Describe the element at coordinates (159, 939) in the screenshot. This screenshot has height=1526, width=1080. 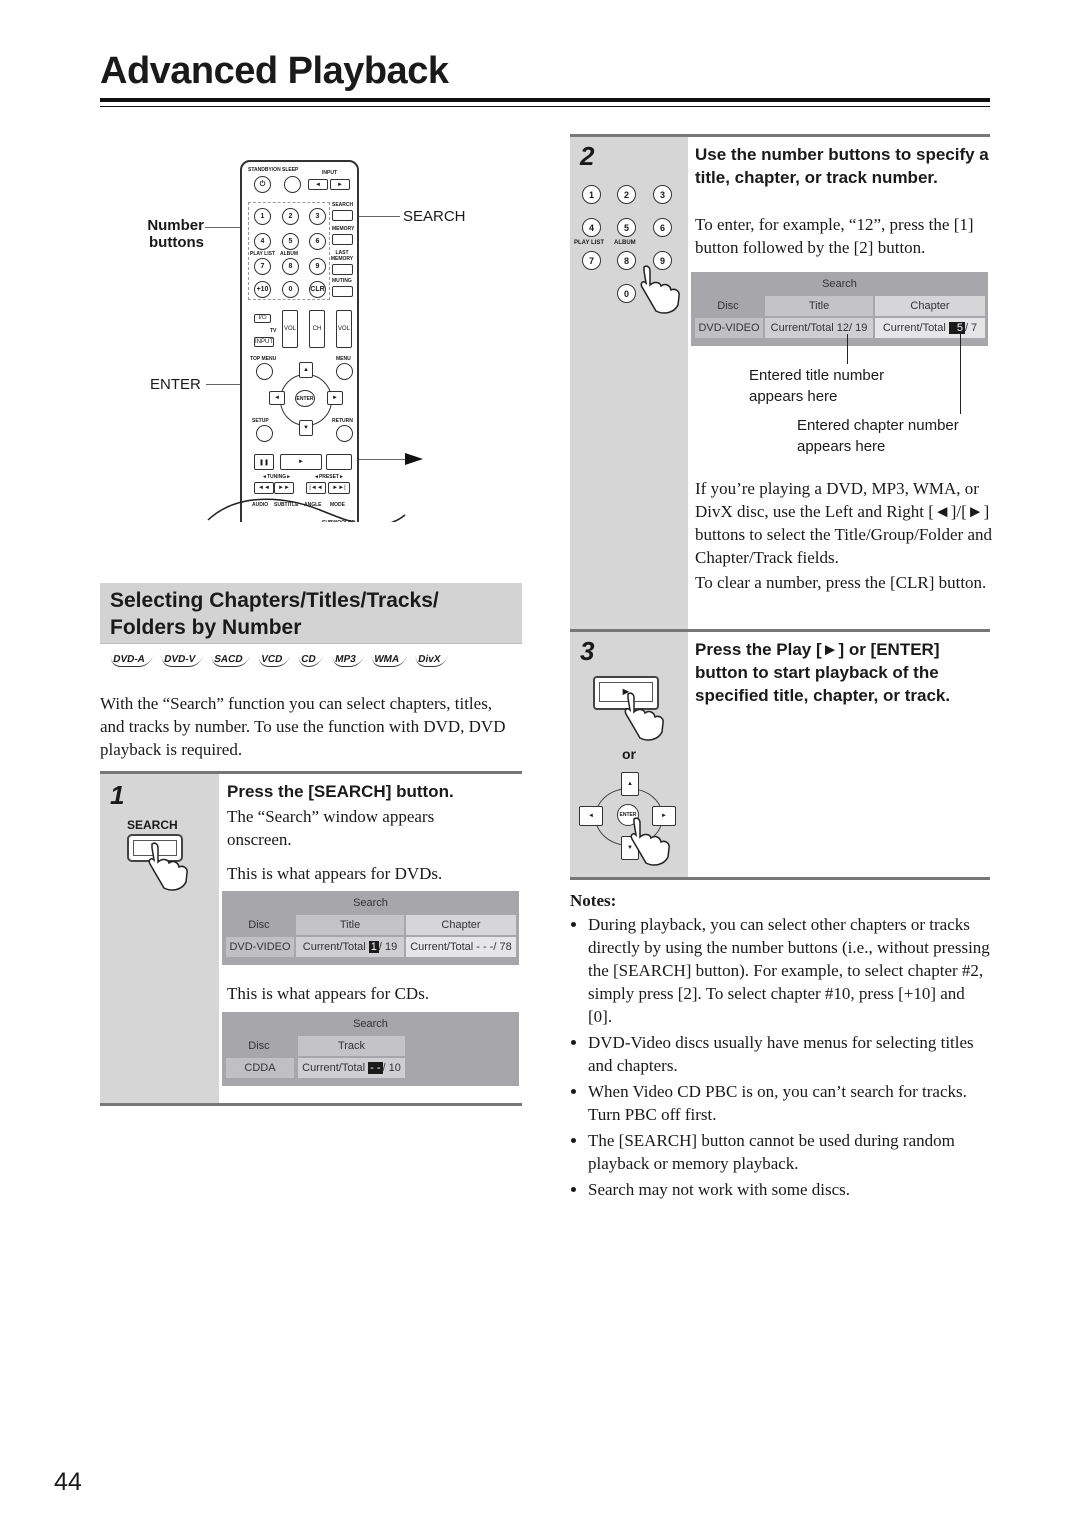
I see `step1-sidebar: 1 SEARCH` at that location.